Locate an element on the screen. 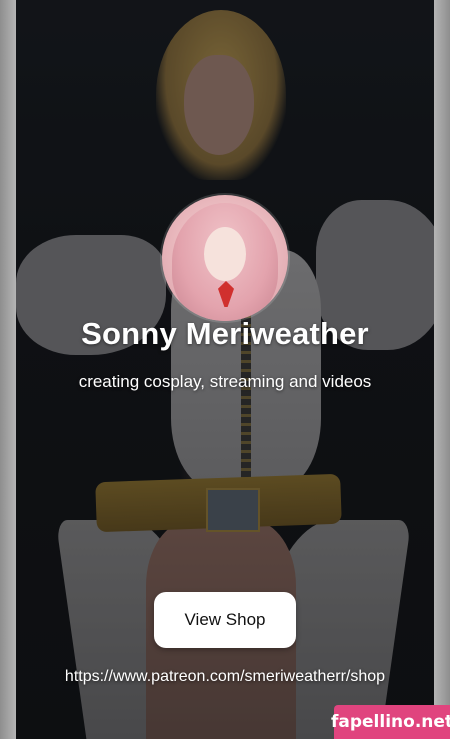 The image size is (450, 739). profile-tagline: creating cosplay, streaming and videos is located at coordinates (225, 381).